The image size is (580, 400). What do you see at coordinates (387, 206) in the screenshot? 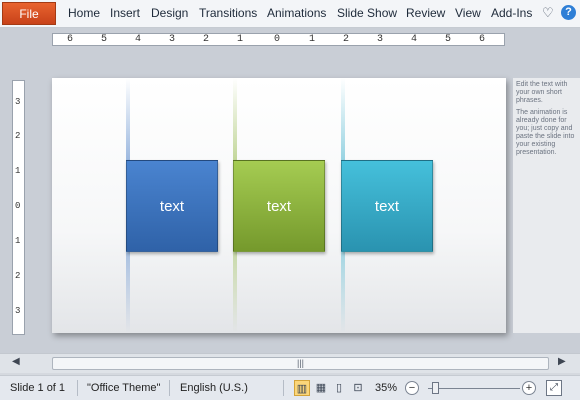
I see `cyan-text-box: text` at bounding box center [387, 206].